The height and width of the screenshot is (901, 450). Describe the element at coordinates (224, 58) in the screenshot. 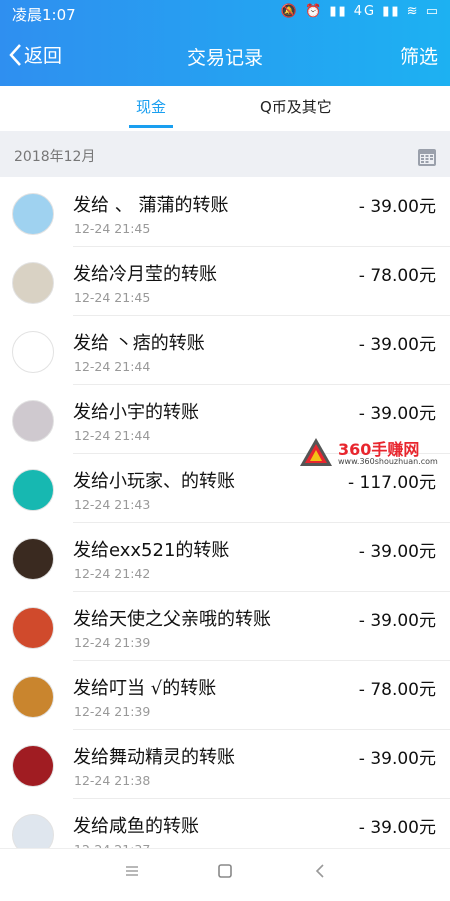

I see `page-title: 交易记录` at that location.